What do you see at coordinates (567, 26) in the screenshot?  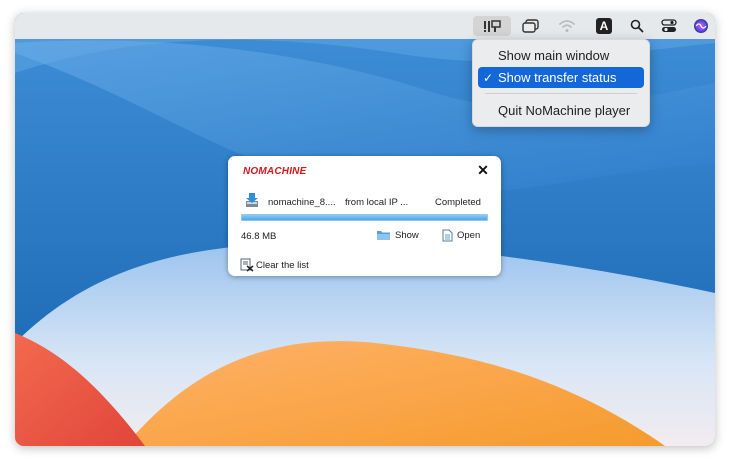 I see `wifi-icon` at bounding box center [567, 26].